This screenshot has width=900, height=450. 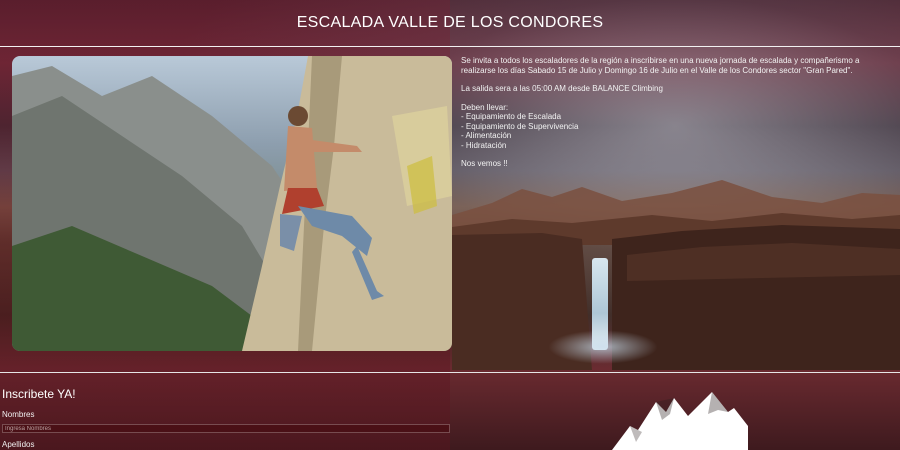 I want to click on page-header: ESCALADA VALLE DE LOS CONDORES, so click(x=450, y=23).